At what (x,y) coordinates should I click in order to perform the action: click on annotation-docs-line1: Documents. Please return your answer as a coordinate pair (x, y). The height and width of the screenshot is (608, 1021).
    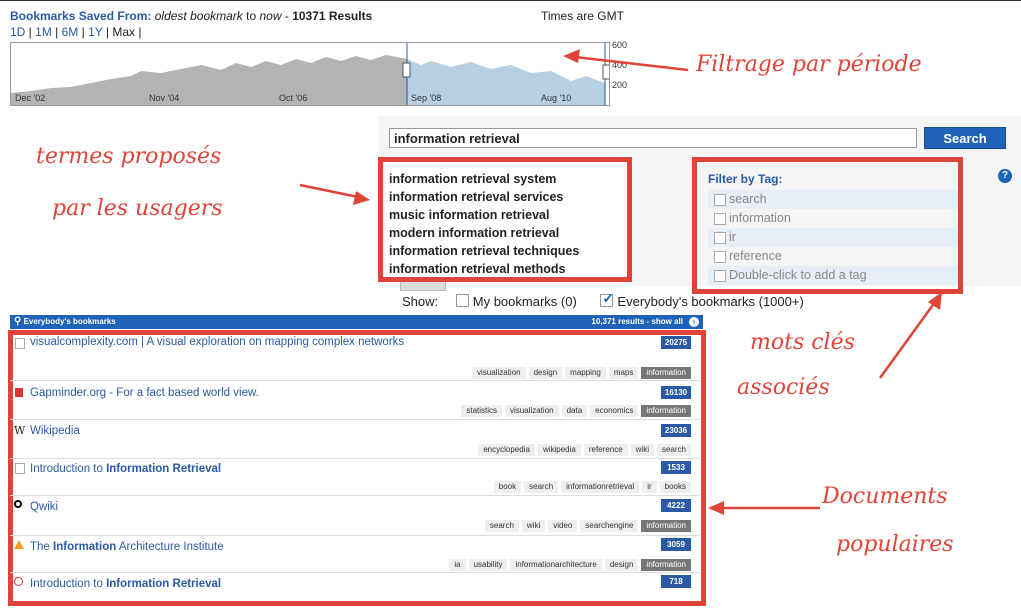
    Looking at the image, I should click on (885, 496).